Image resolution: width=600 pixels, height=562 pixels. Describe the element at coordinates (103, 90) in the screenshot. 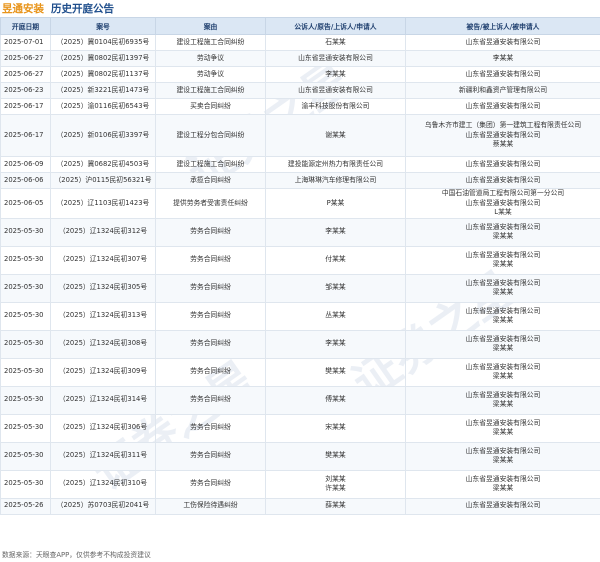

I see `case-number-cell: （2025）新3221民初1473号` at that location.